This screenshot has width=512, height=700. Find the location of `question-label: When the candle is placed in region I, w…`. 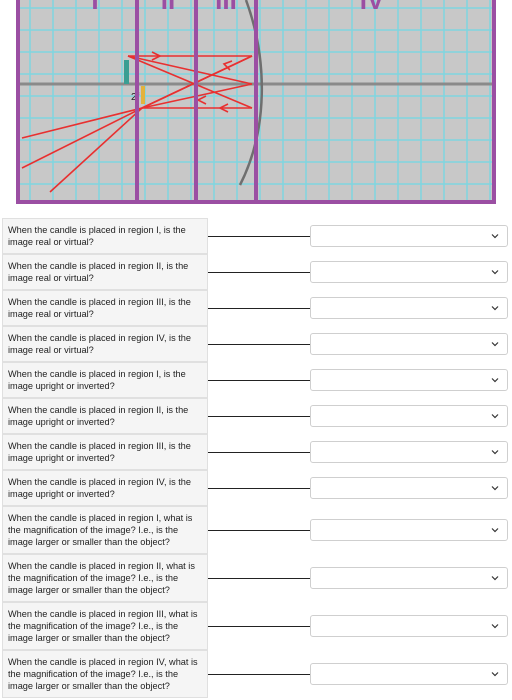

question-label: When the candle is placed in region I, w… is located at coordinates (105, 530).